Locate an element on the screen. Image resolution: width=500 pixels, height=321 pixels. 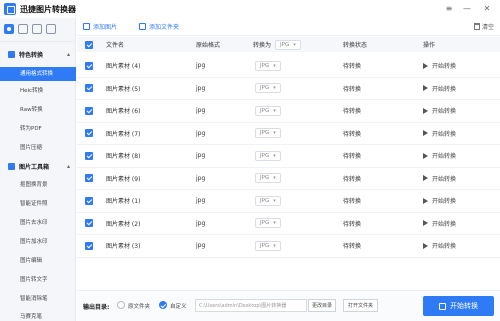
home-icon is located at coordinates (9, 29).